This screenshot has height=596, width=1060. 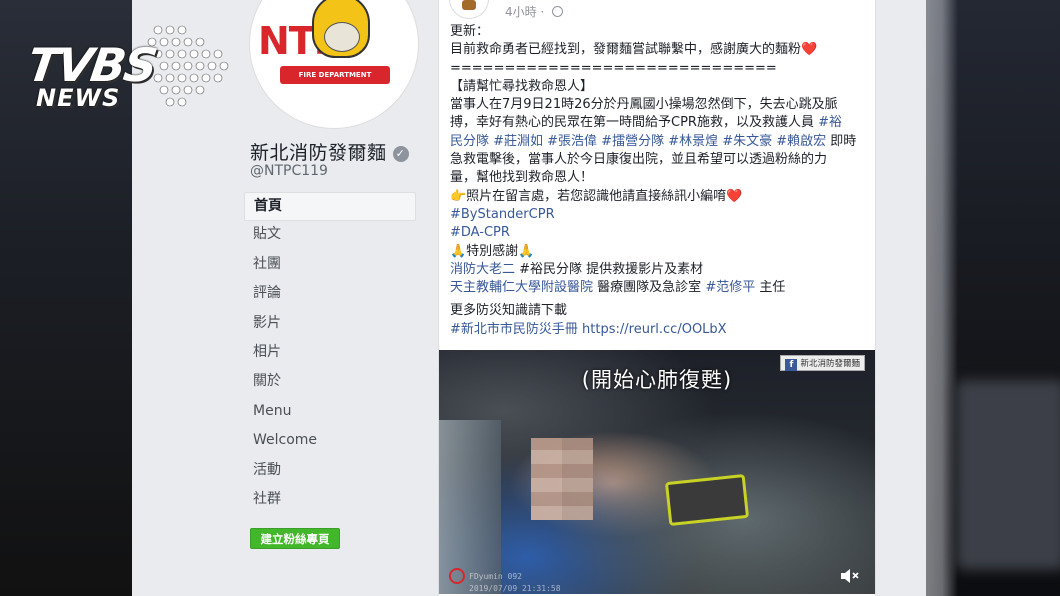 I want to click on page-handle: @NTPC119, so click(x=289, y=171).